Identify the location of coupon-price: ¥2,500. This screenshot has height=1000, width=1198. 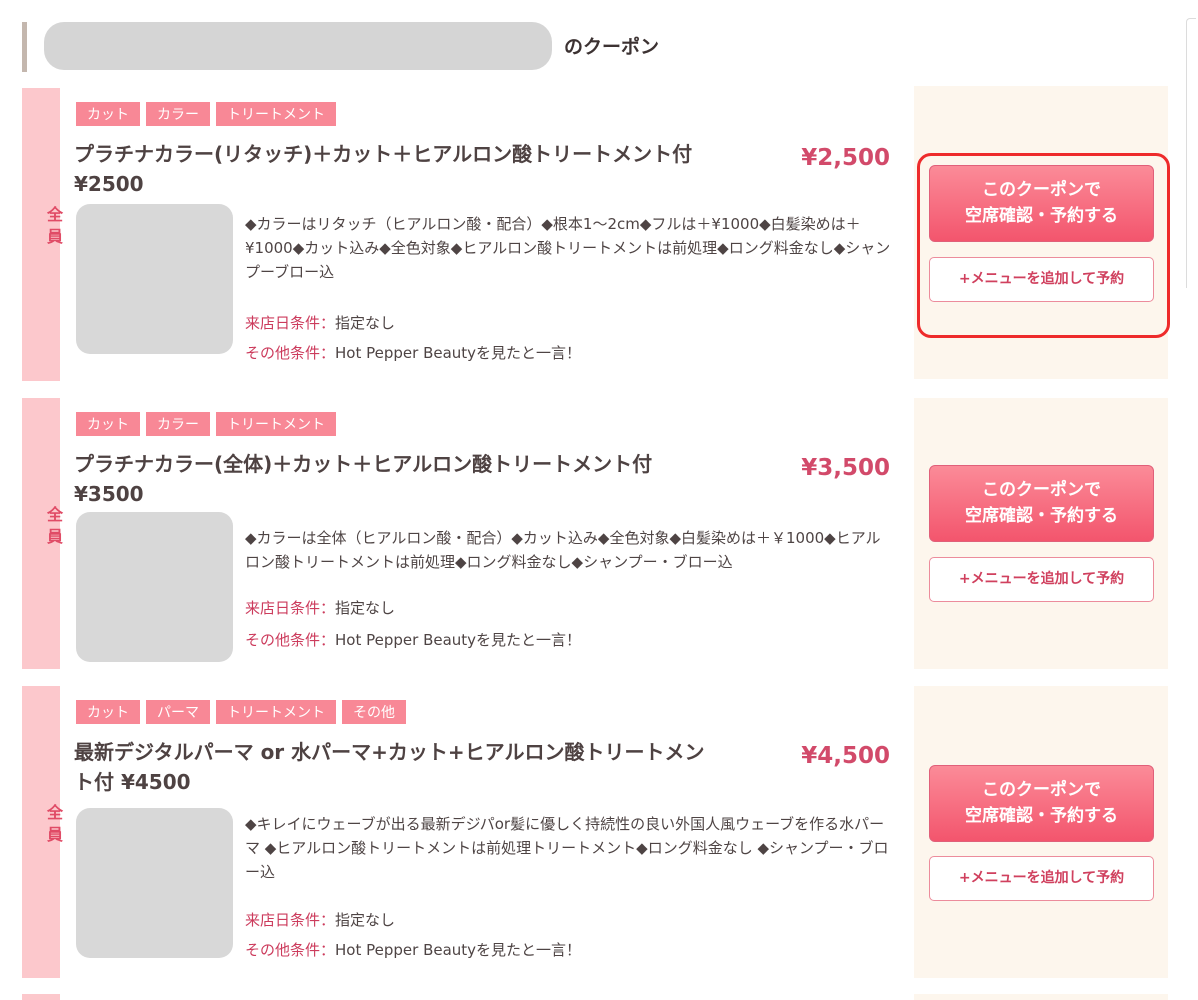
(845, 158).